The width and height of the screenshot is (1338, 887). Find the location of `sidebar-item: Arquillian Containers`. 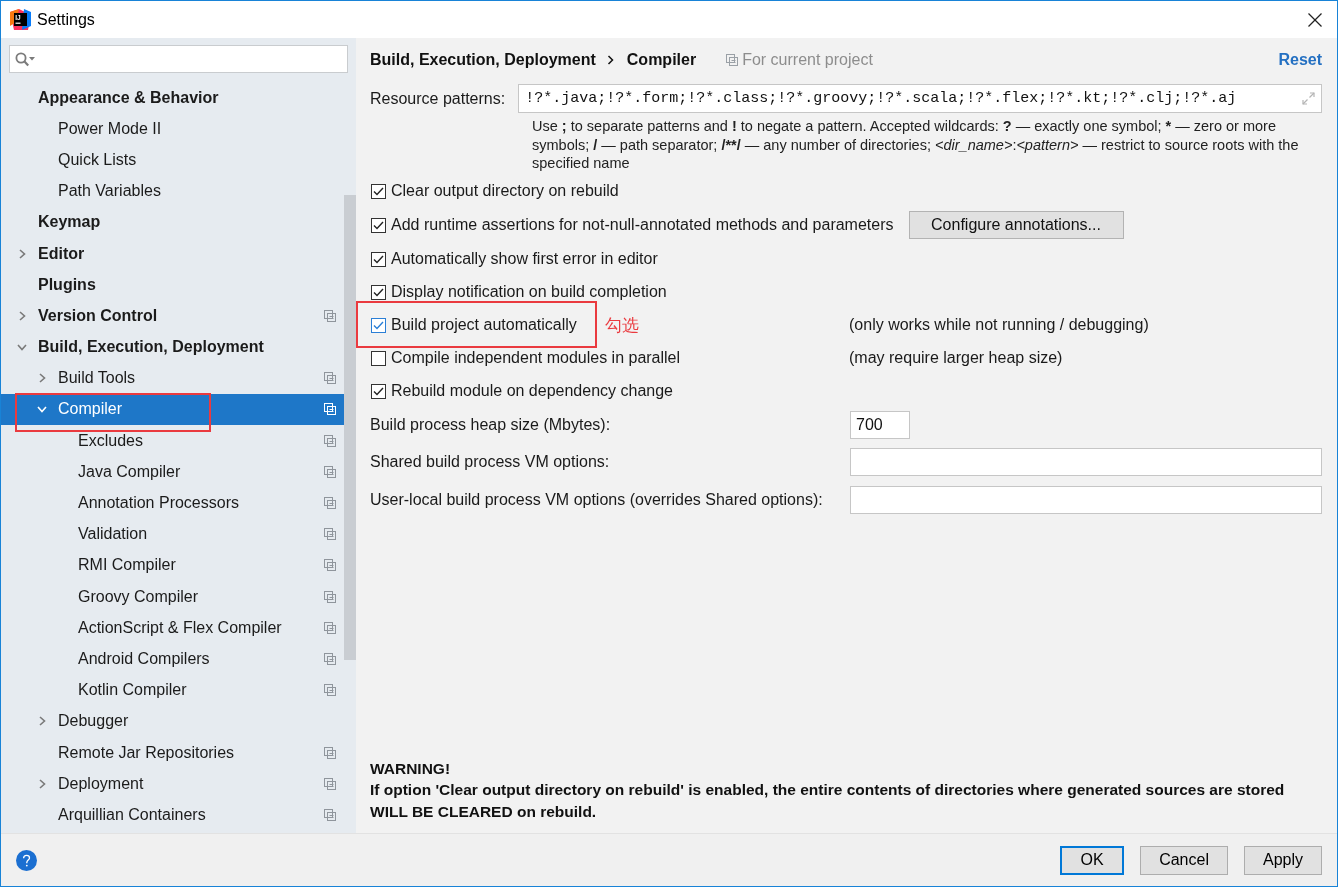

sidebar-item: Arquillian Containers is located at coordinates (172, 815).